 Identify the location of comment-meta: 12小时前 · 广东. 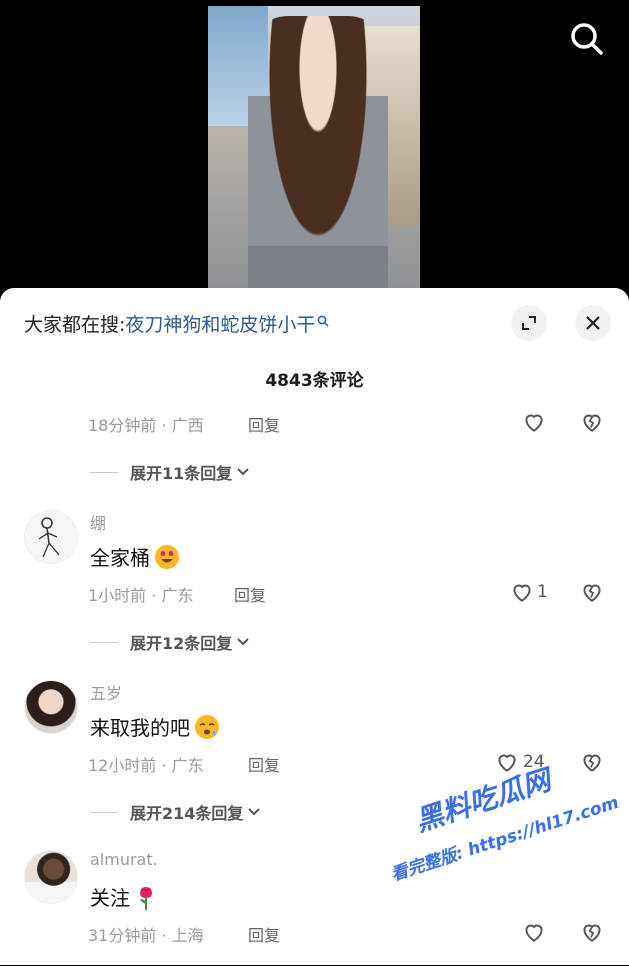
(146, 765).